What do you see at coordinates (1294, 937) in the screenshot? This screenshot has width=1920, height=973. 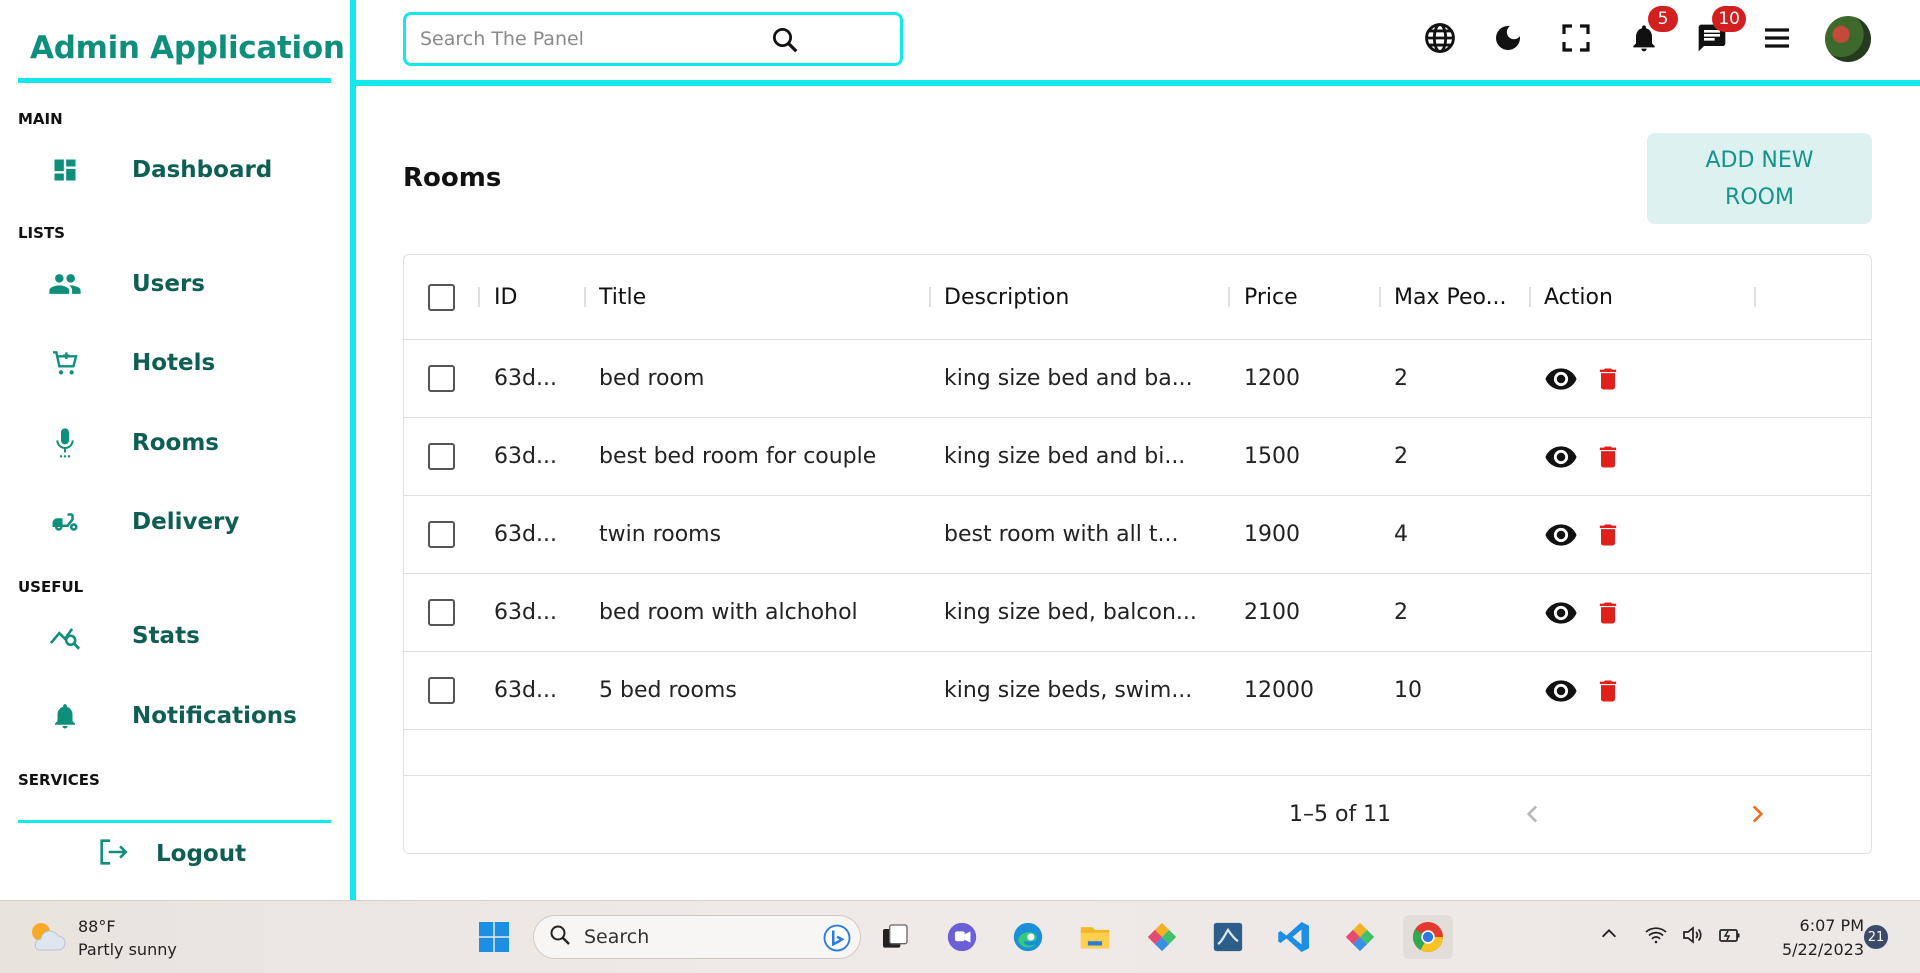 I see `vscode-icon` at bounding box center [1294, 937].